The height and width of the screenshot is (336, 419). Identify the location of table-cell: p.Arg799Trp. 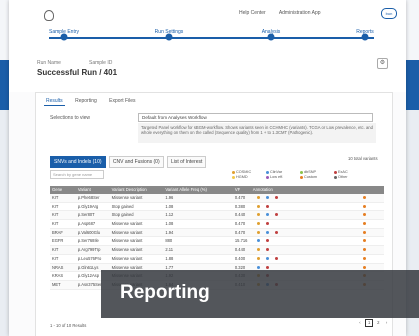
(89, 250).